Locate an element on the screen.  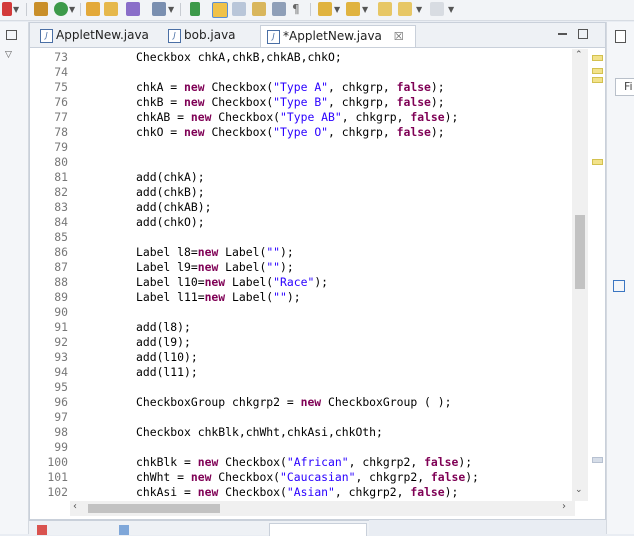
keyword-token: false is located at coordinates (448, 477).